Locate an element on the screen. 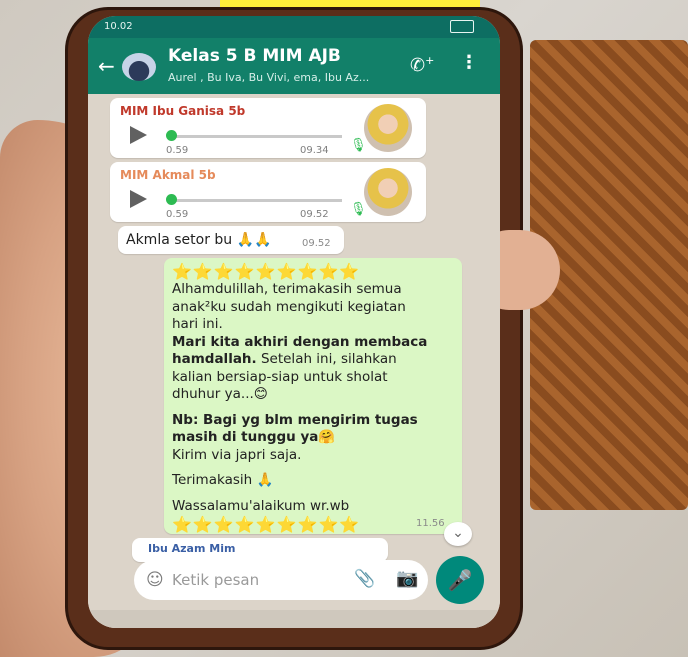 This screenshot has height=657, width=688. back-arrow-icon: ← is located at coordinates (106, 66).